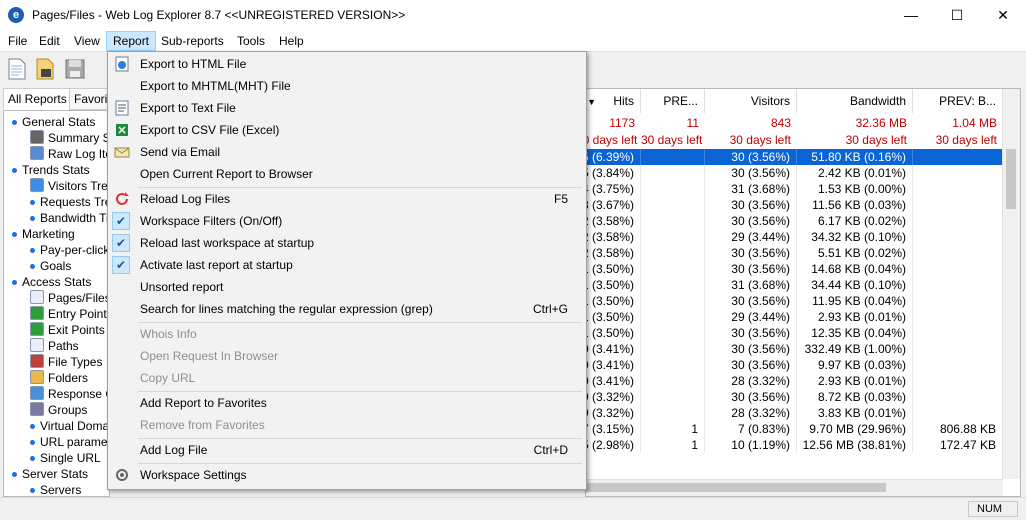 The height and width of the screenshot is (520, 1026). I want to click on table-cell: 31 (3.68%), so click(751, 285).